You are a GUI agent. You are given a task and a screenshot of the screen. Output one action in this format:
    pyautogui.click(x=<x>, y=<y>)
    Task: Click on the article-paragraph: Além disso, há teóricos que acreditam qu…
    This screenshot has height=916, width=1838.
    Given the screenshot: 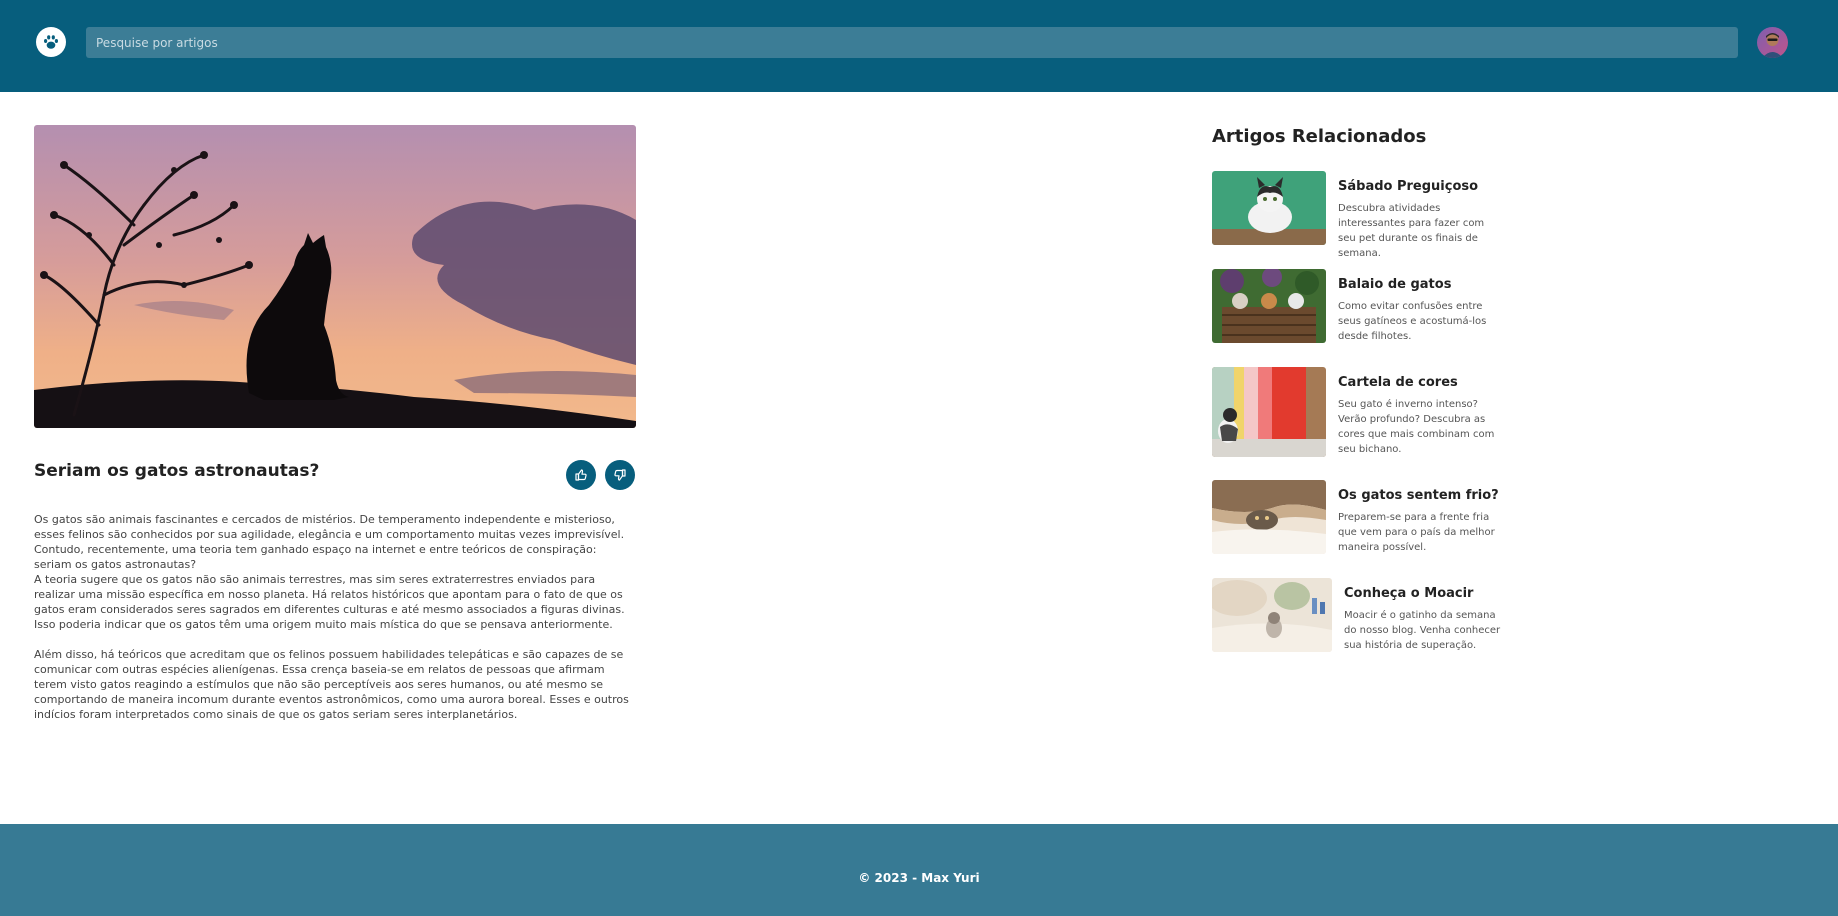 What is the action you would take?
    pyautogui.click(x=331, y=684)
    